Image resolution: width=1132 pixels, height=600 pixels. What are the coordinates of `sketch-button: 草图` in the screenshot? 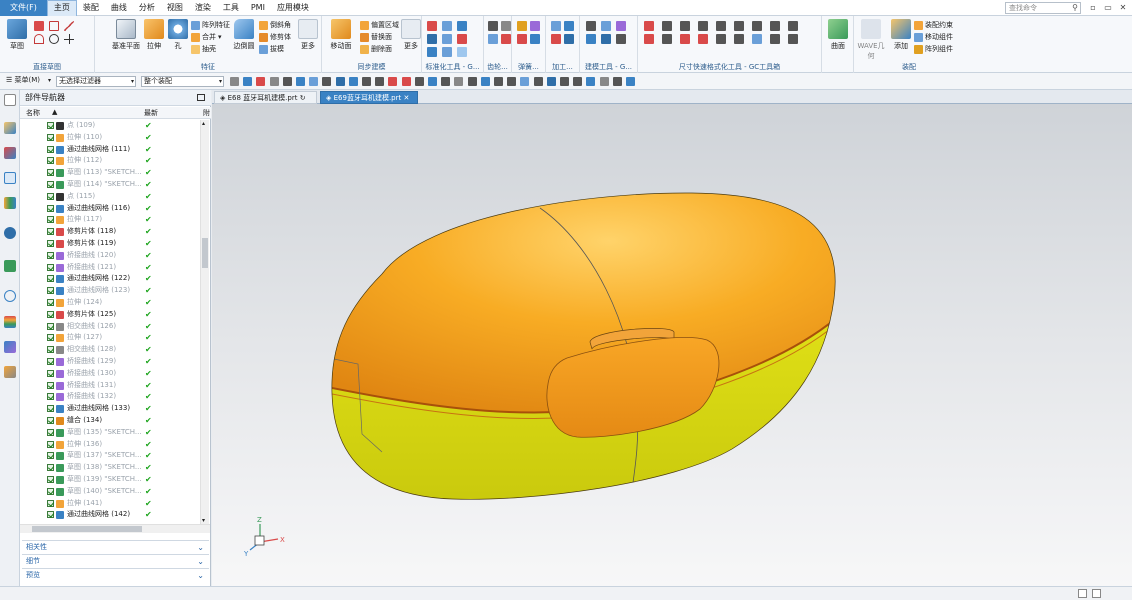 It's located at (17, 35).